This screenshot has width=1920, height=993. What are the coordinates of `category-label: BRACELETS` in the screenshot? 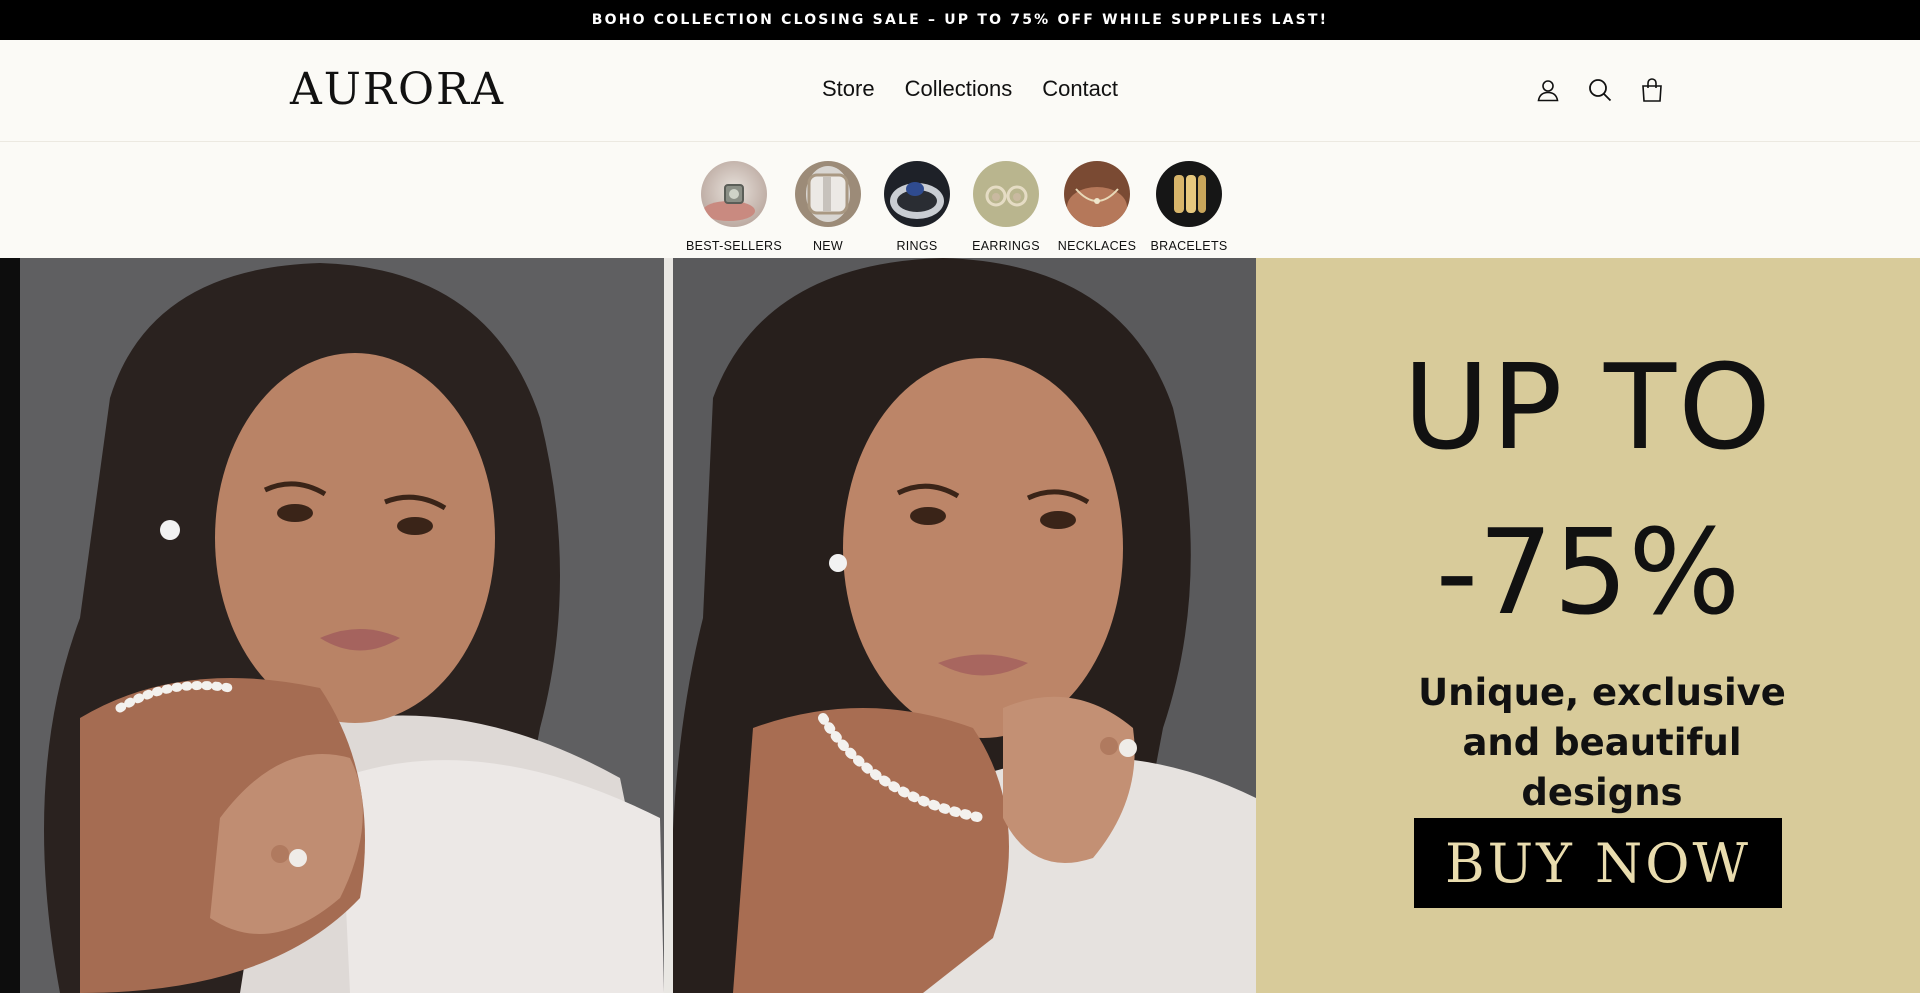 It's located at (1189, 246).